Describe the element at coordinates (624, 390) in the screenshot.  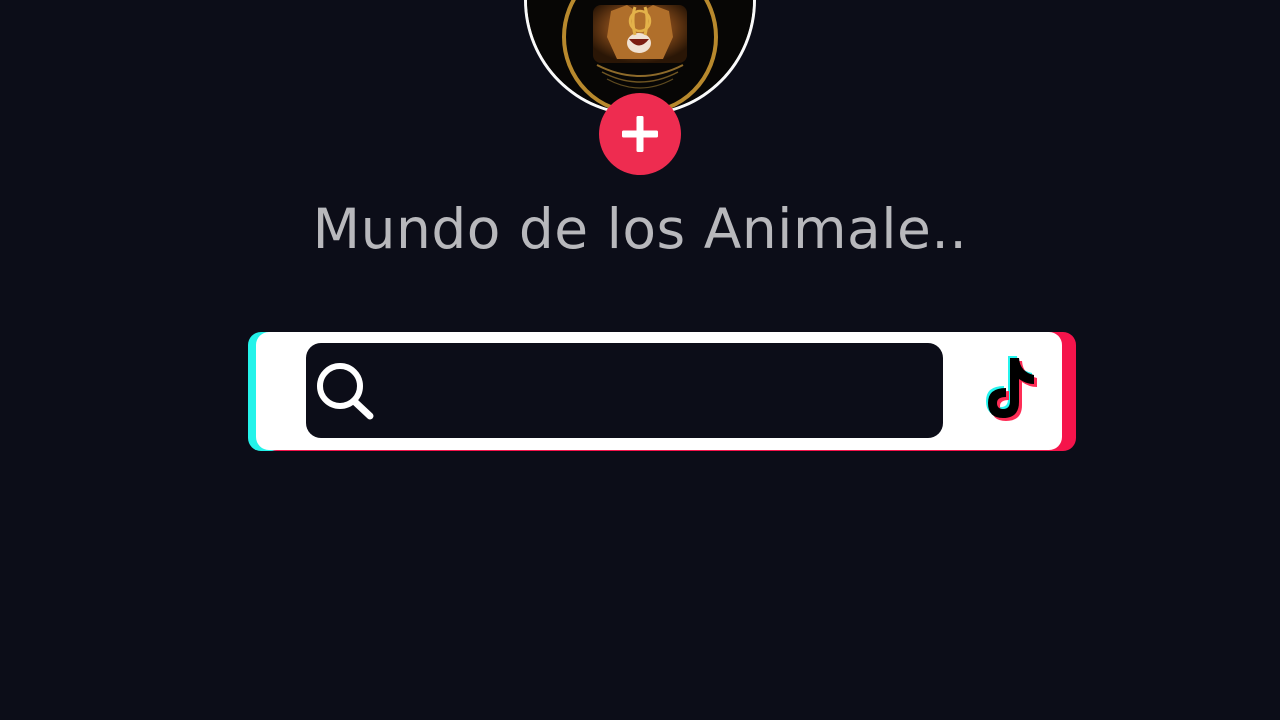
I see `search-input` at that location.